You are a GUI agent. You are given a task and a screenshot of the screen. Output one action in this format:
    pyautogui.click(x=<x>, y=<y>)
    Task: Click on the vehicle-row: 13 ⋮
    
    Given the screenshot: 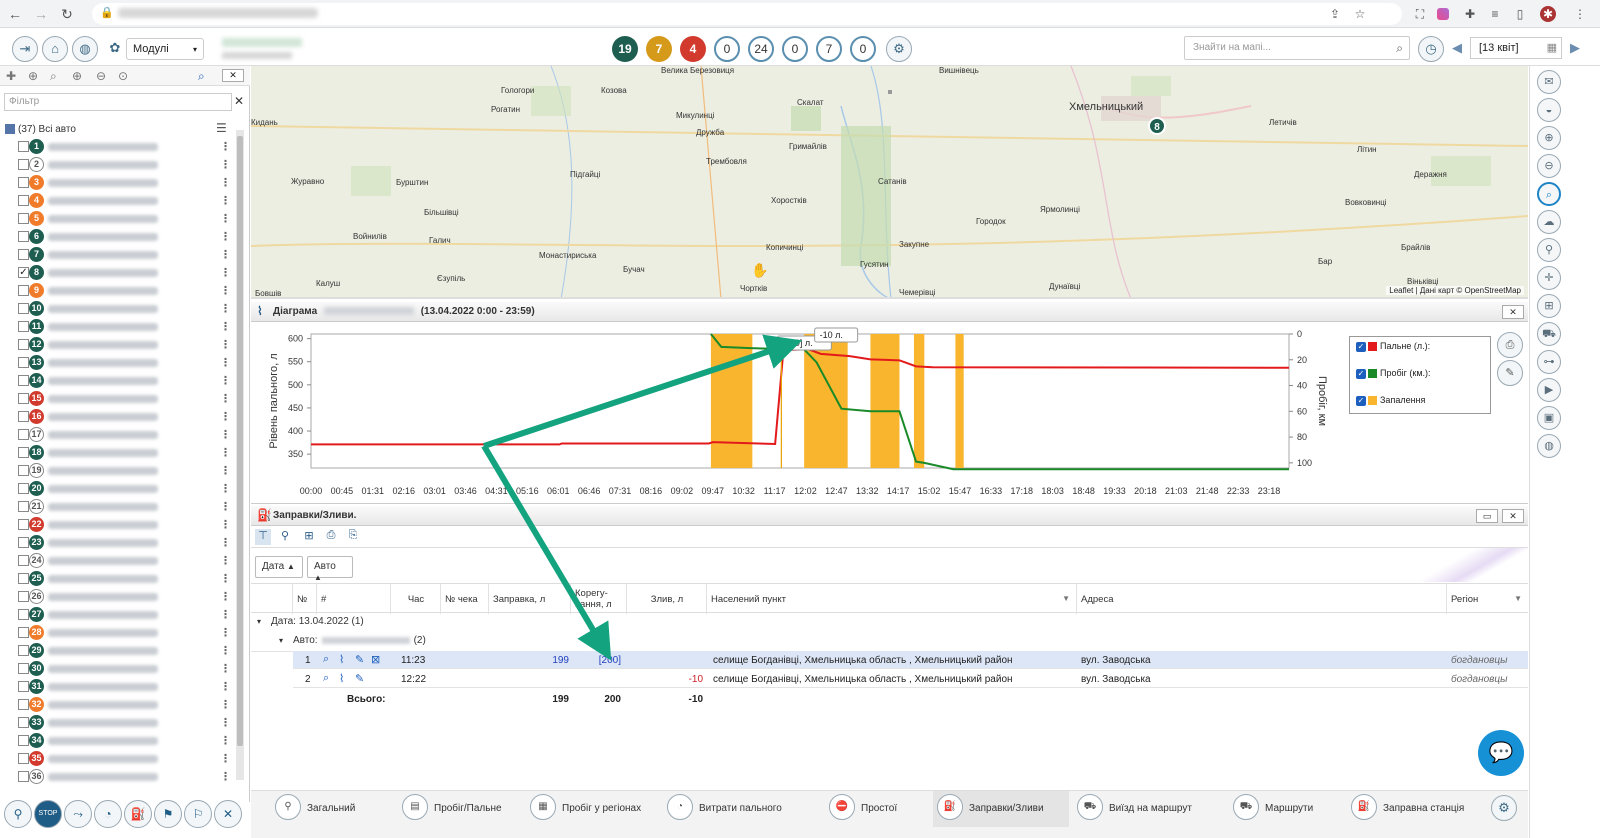 What is the action you would take?
    pyautogui.click(x=125, y=363)
    